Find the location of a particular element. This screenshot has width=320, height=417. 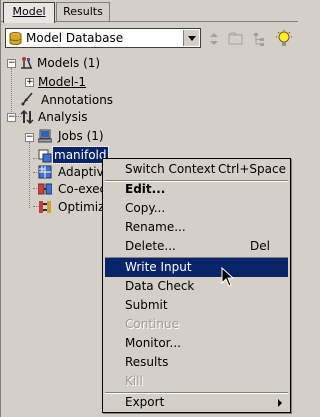

tree-item-job-manifold: manifold is located at coordinates (80, 155).